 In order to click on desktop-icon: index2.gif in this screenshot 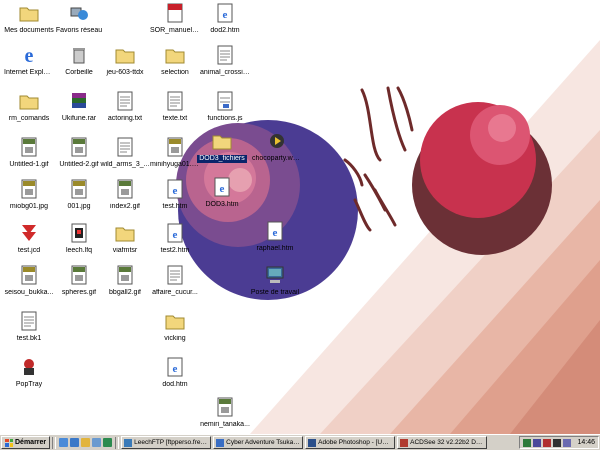, I will do `click(125, 194)`.